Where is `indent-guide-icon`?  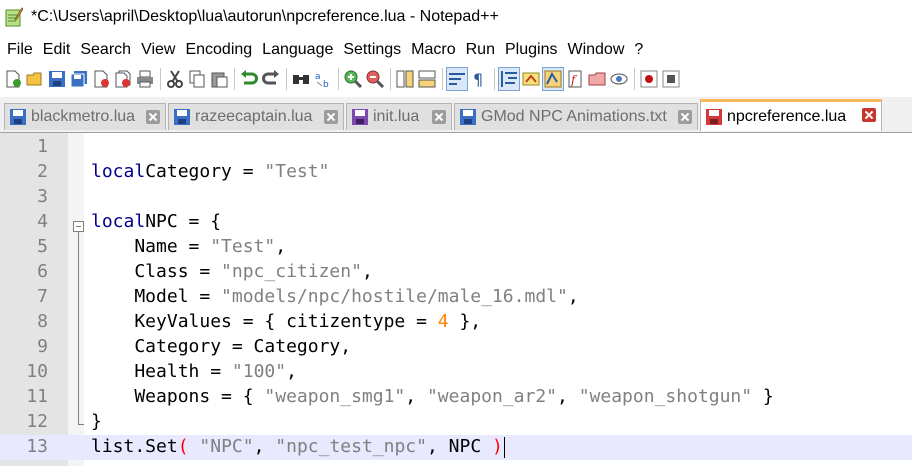
indent-guide-icon is located at coordinates (509, 79).